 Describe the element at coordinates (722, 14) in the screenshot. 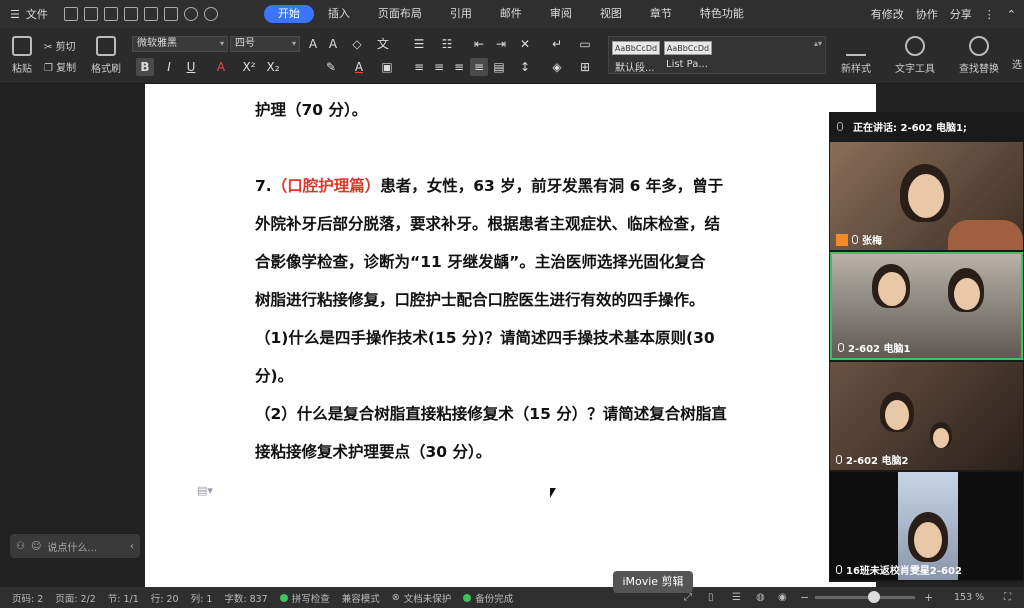

I see `tab-features: 特色功能` at that location.